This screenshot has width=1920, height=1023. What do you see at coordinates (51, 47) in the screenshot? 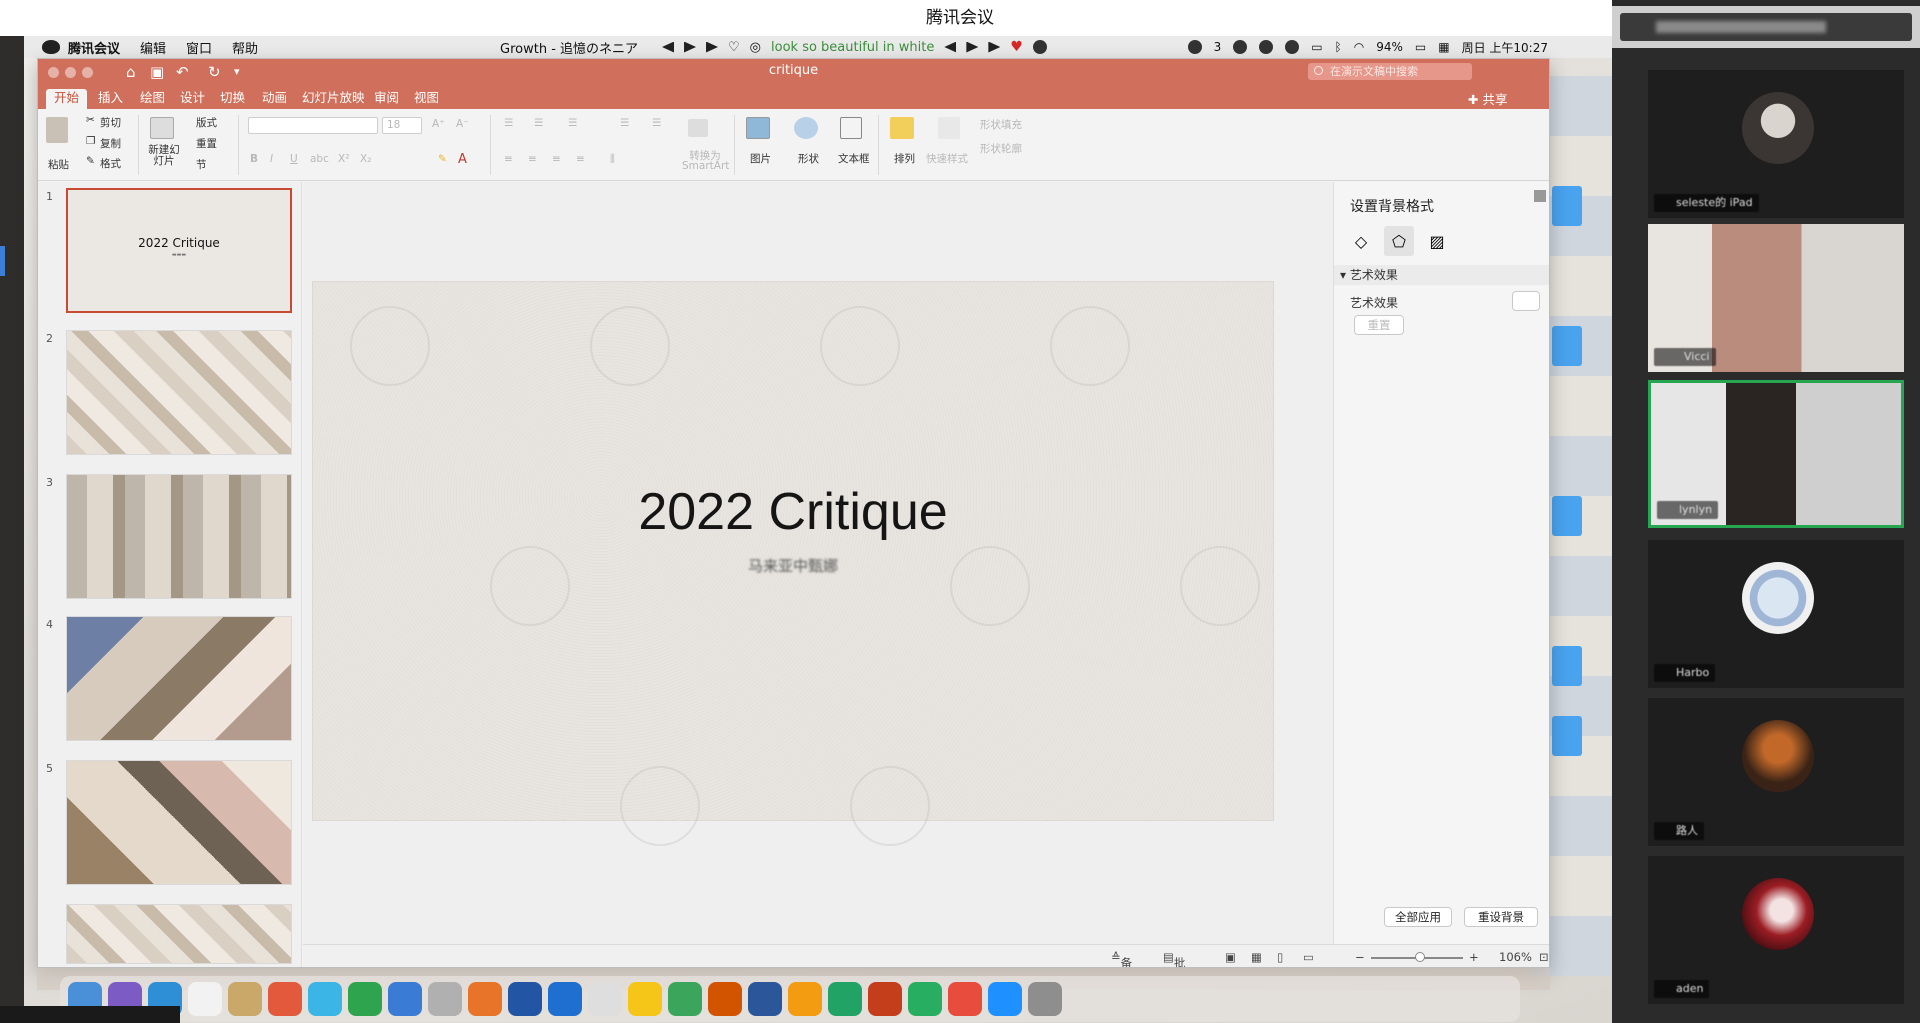
I see `apple-icon` at bounding box center [51, 47].